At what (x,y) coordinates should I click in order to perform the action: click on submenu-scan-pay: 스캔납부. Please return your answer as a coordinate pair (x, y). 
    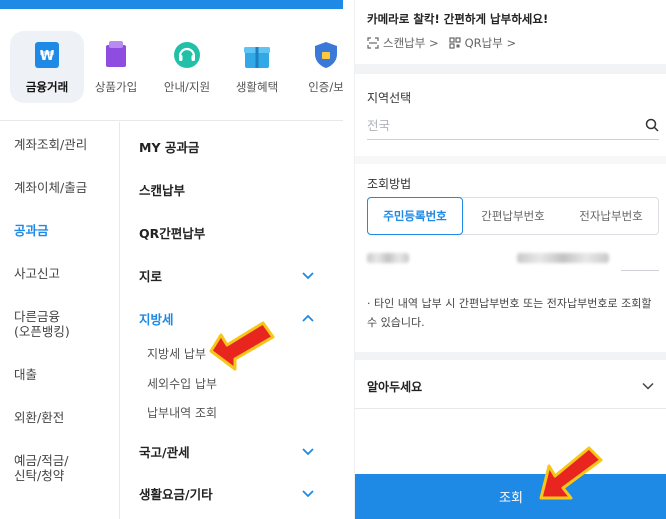
    Looking at the image, I should click on (162, 189).